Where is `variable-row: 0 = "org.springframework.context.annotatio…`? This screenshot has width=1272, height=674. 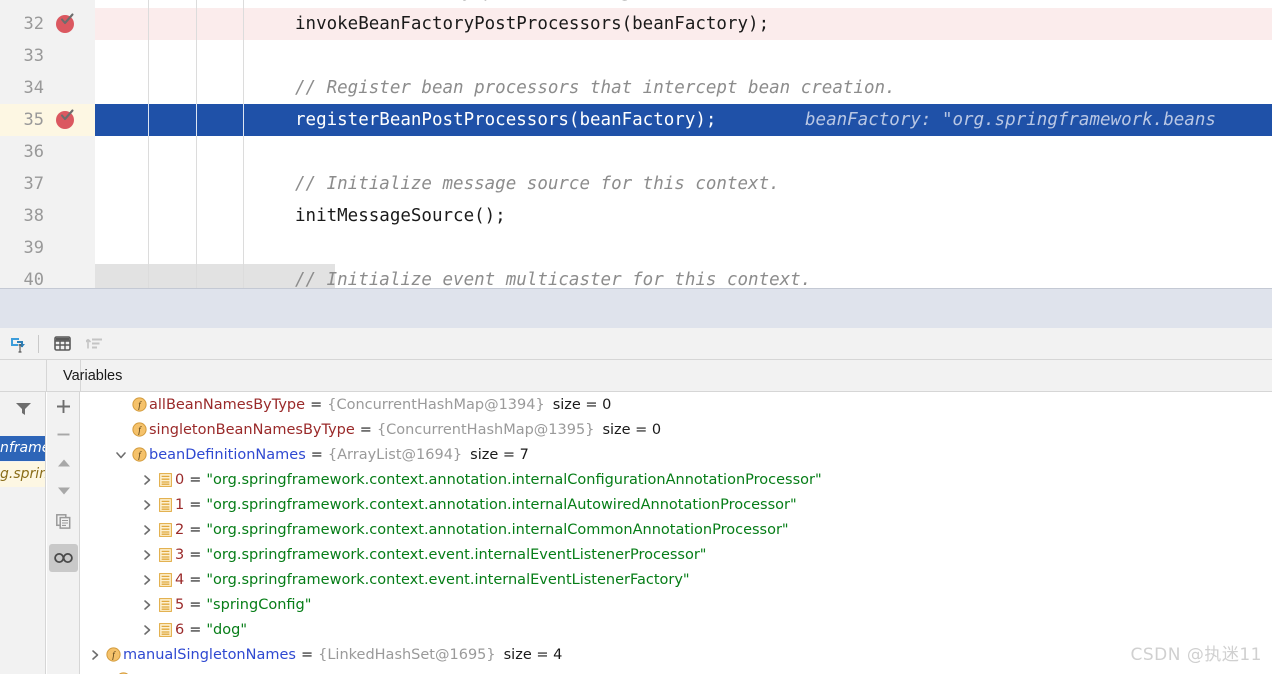
variable-row: 0 = "org.springframework.context.annotatio… is located at coordinates (676, 479).